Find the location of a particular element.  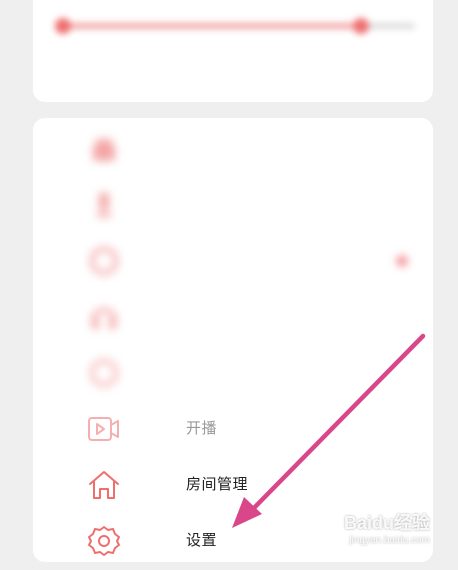

slider-knob is located at coordinates (361, 26).